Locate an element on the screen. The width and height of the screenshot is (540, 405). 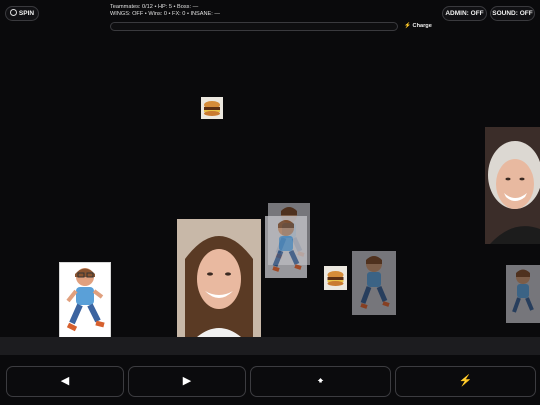
spin-button: SPIN is located at coordinates (22, 13).